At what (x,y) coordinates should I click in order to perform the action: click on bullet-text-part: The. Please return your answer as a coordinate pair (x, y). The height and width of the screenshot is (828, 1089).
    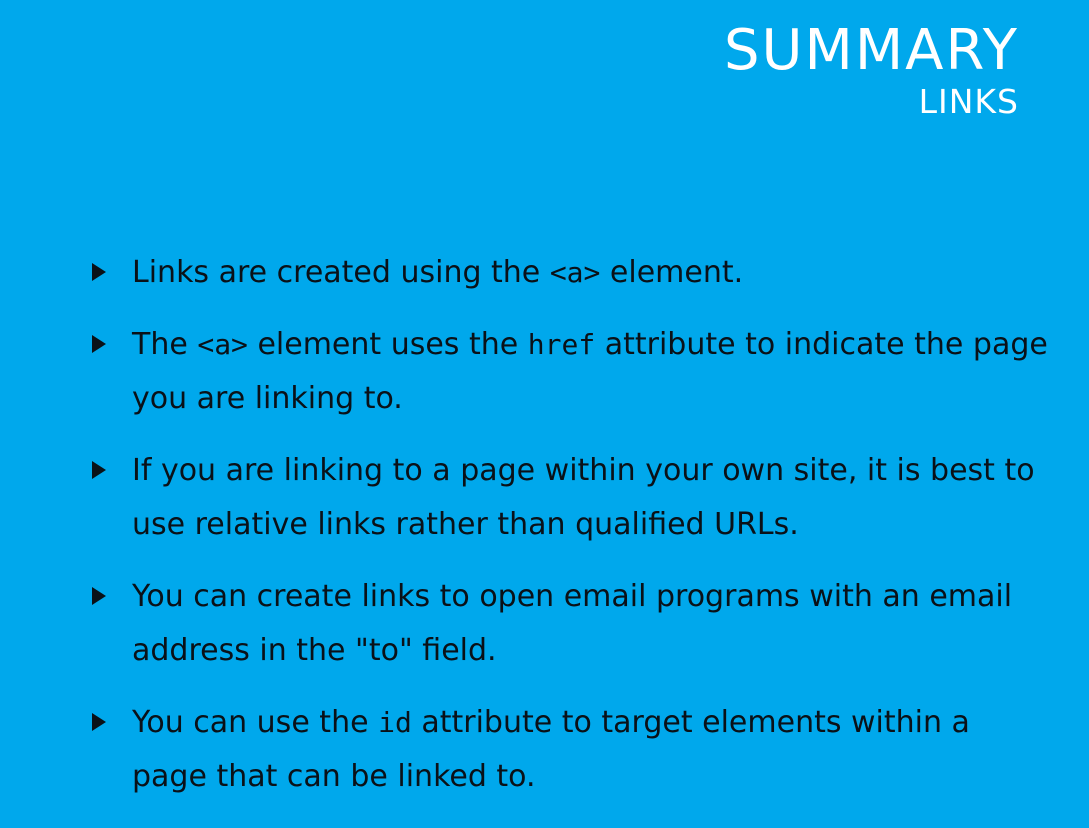
    Looking at the image, I should click on (165, 344).